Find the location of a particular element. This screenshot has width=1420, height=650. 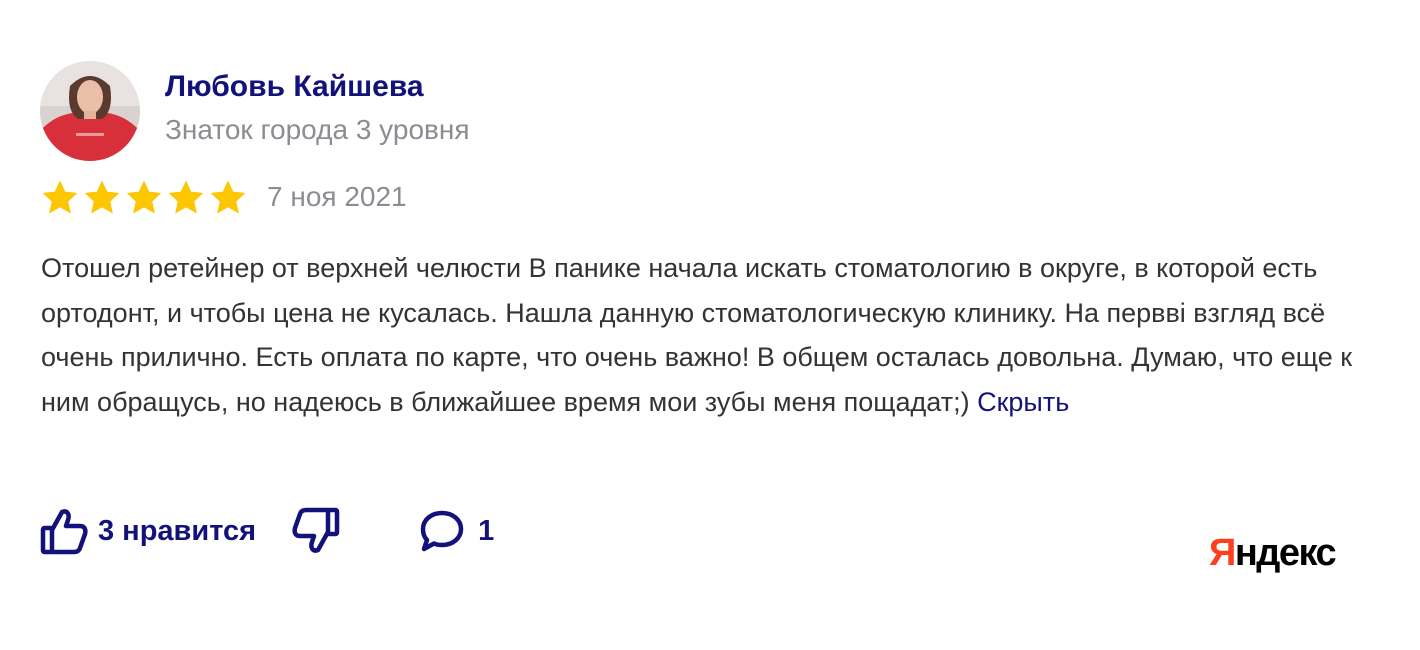

avatar is located at coordinates (90, 111).